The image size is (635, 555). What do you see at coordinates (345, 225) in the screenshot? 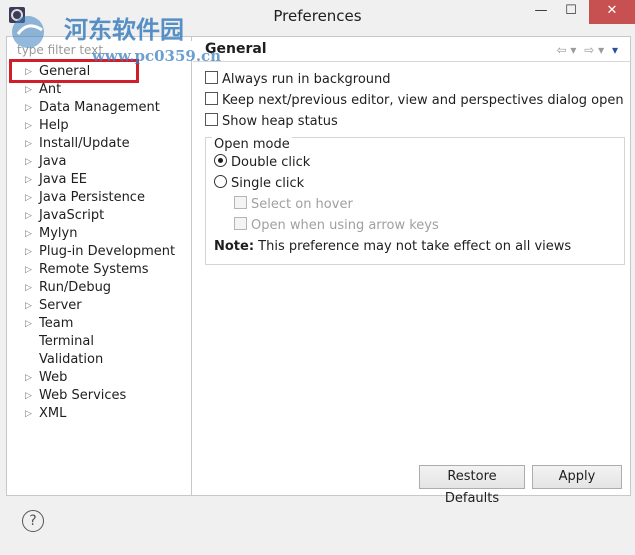
I see `checkbox-label: Open when using arrow keys` at bounding box center [345, 225].